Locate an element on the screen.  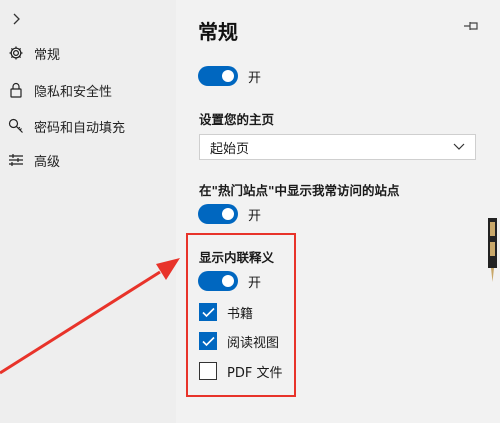
sidebar-item-label: 高级 is located at coordinates (47, 162).